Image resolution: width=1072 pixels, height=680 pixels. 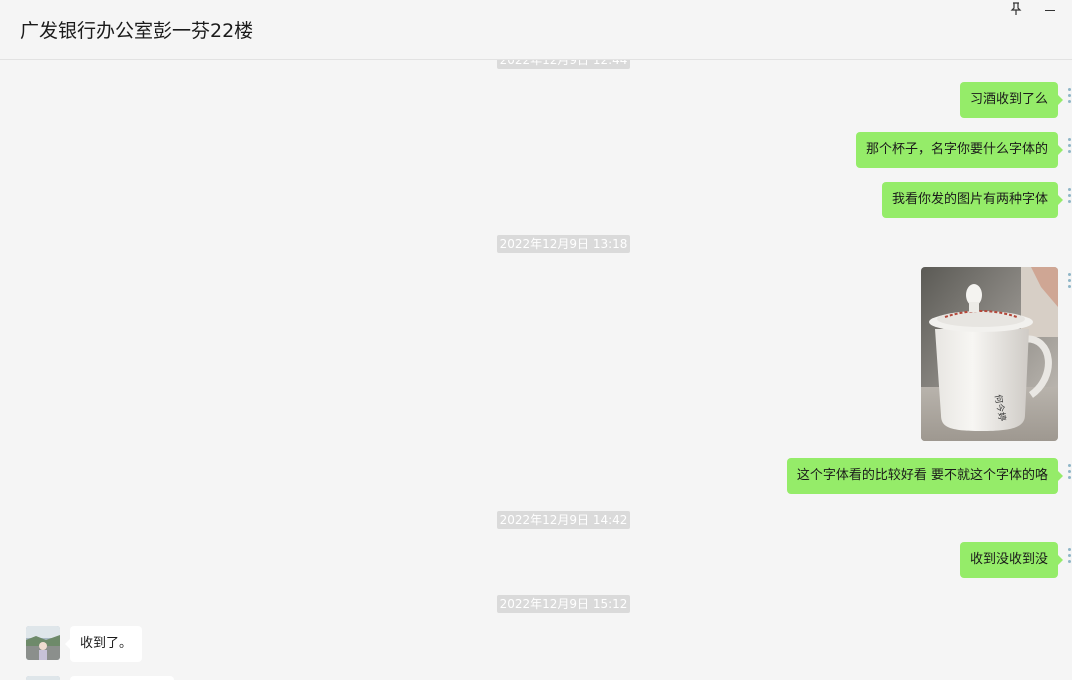 I want to click on message-bubble-received: 收到了。, so click(x=103, y=644).